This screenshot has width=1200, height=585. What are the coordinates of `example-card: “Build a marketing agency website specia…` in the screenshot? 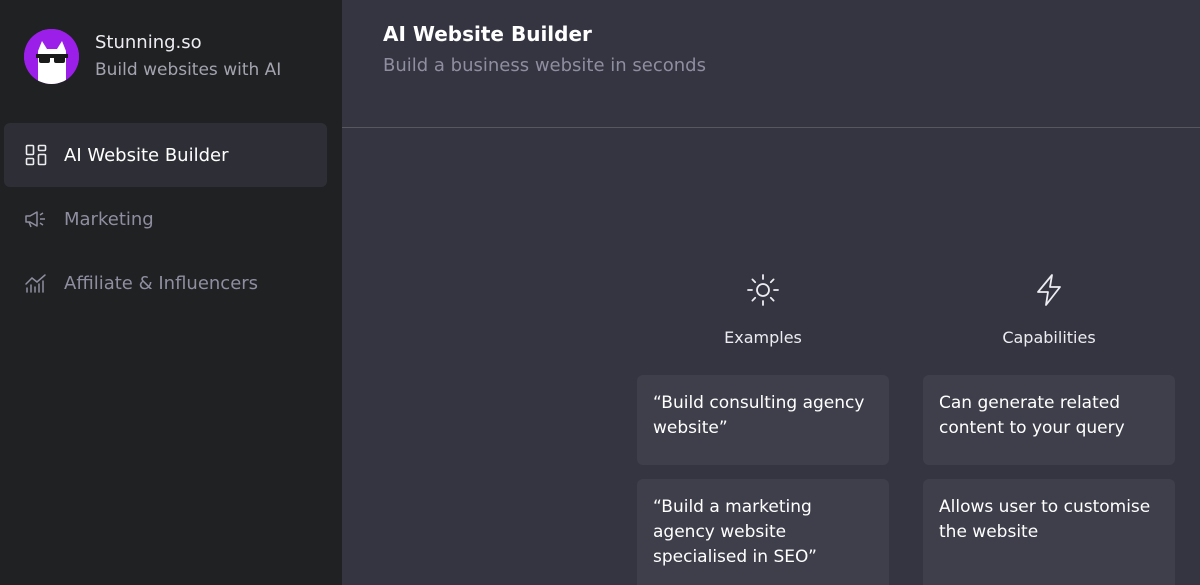 It's located at (763, 532).